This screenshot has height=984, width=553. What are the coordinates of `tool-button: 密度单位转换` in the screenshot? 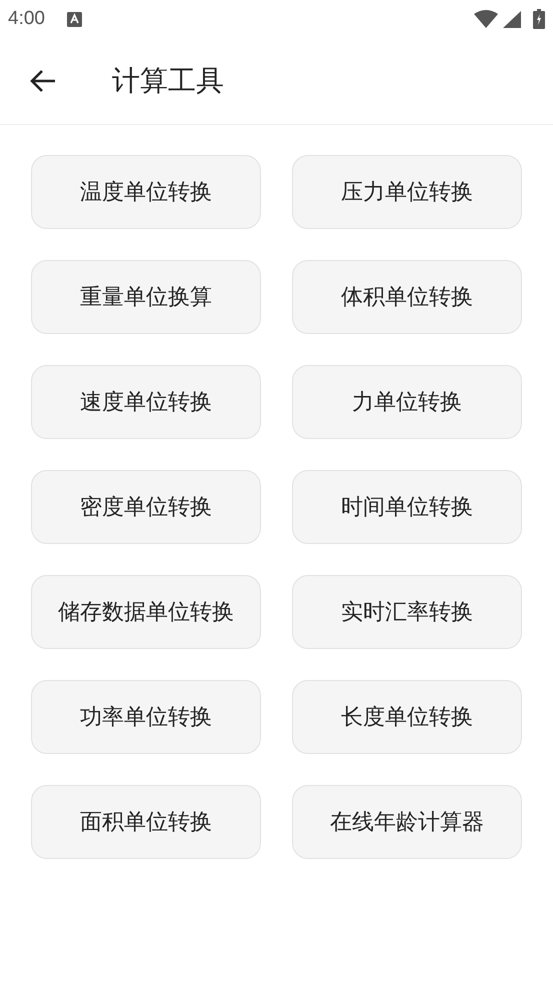 It's located at (146, 507).